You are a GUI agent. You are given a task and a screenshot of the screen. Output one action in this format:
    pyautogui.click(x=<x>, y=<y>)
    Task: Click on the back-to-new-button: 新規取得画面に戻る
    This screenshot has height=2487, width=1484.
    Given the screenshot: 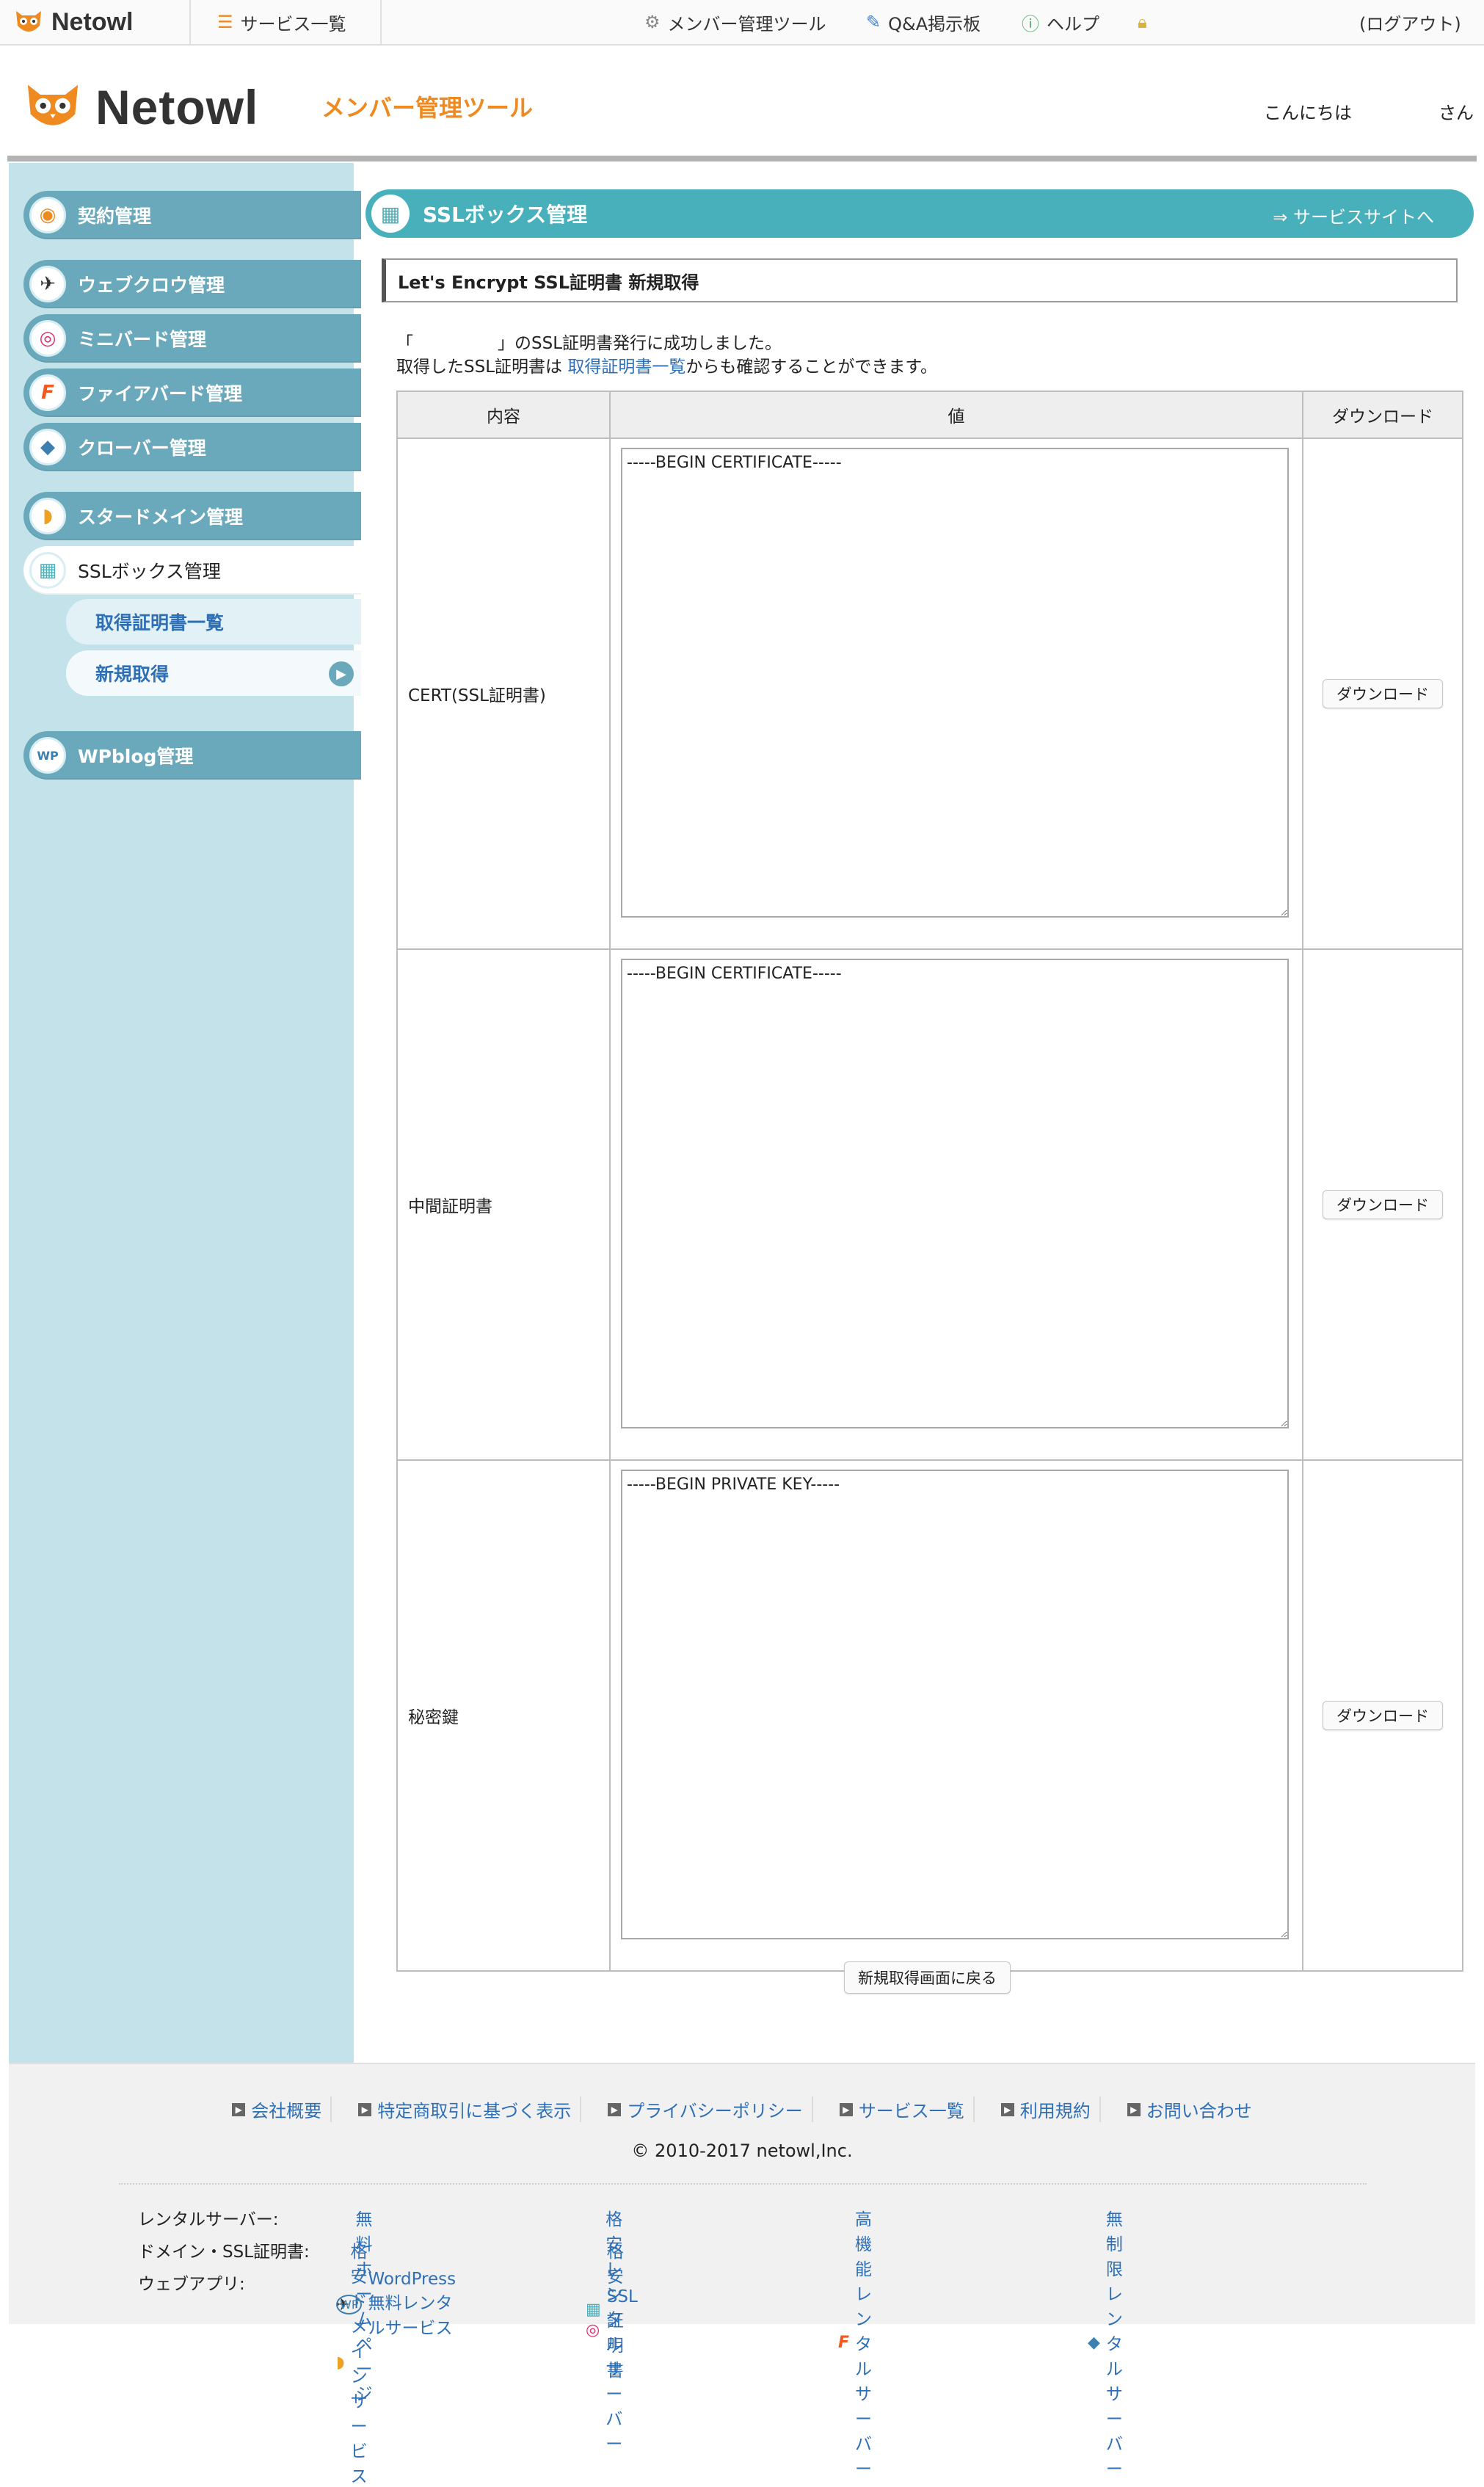 What is the action you would take?
    pyautogui.click(x=927, y=1977)
    